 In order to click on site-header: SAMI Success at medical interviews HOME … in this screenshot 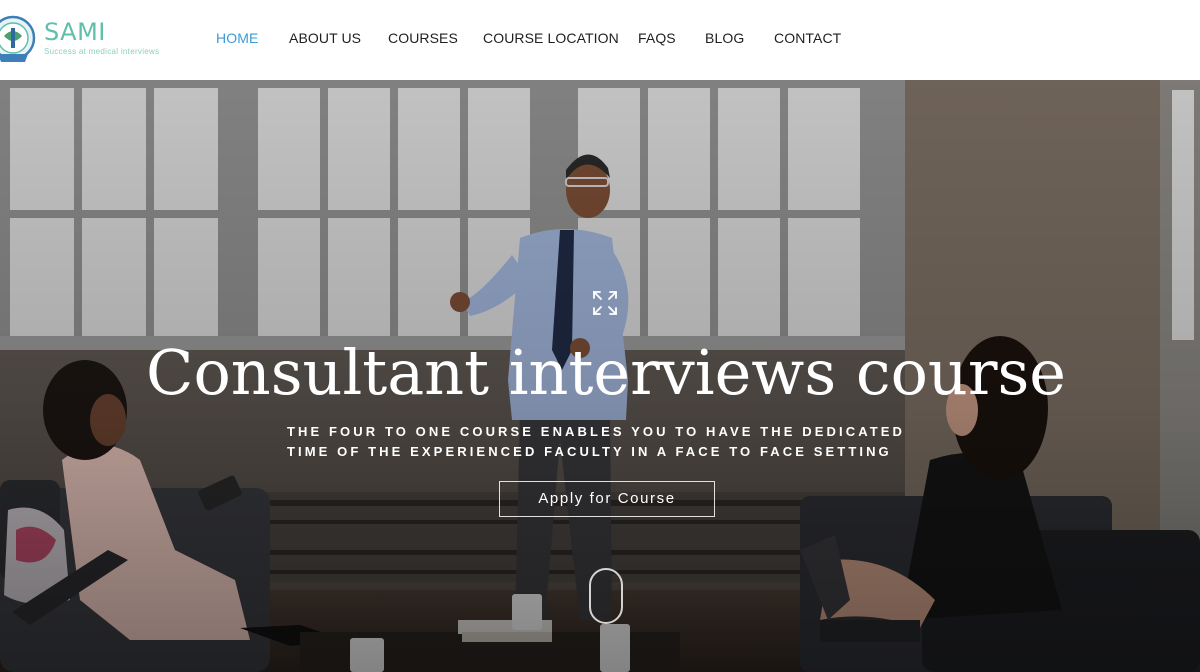, I will do `click(600, 40)`.